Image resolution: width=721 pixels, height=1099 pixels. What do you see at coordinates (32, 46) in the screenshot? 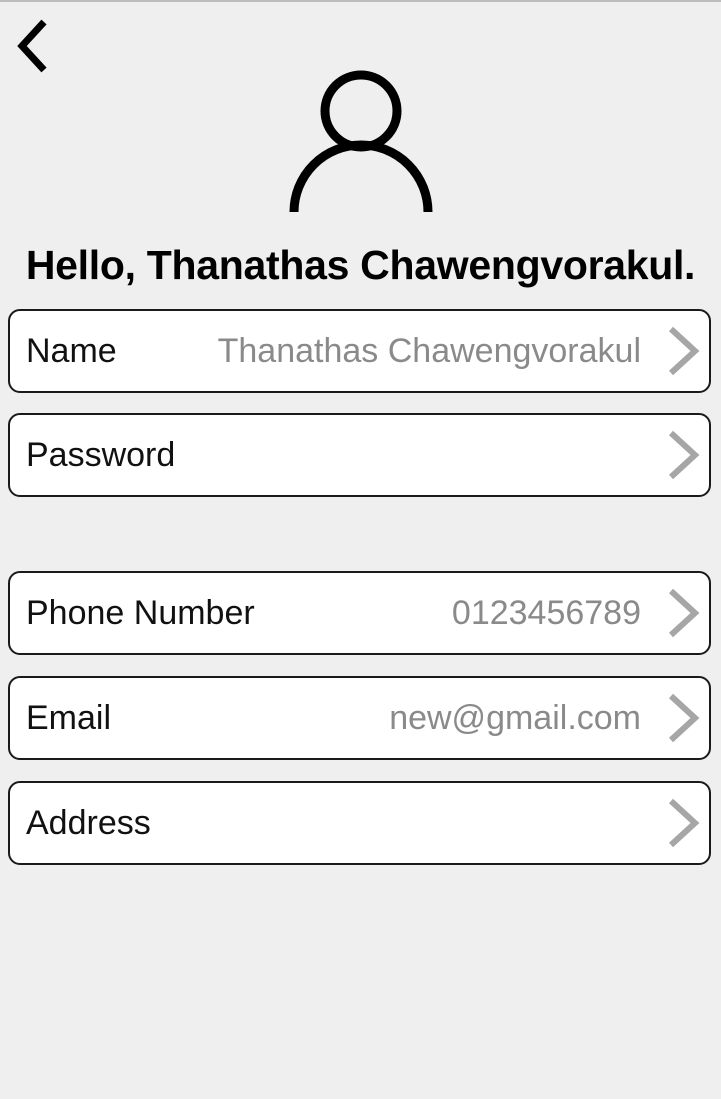
I see `chevron-left-icon` at bounding box center [32, 46].